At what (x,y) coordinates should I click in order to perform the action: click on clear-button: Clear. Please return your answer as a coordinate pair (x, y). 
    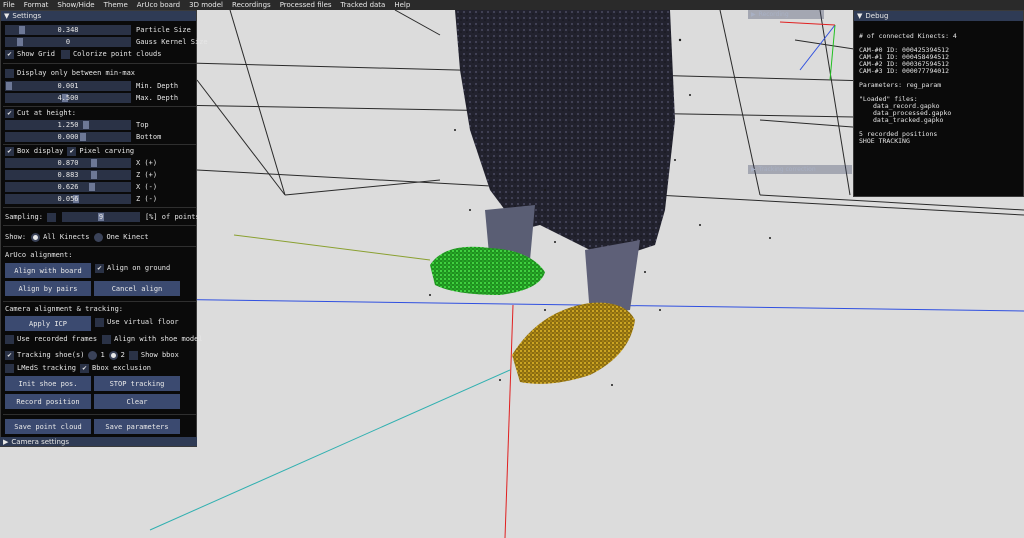
    Looking at the image, I should click on (137, 401).